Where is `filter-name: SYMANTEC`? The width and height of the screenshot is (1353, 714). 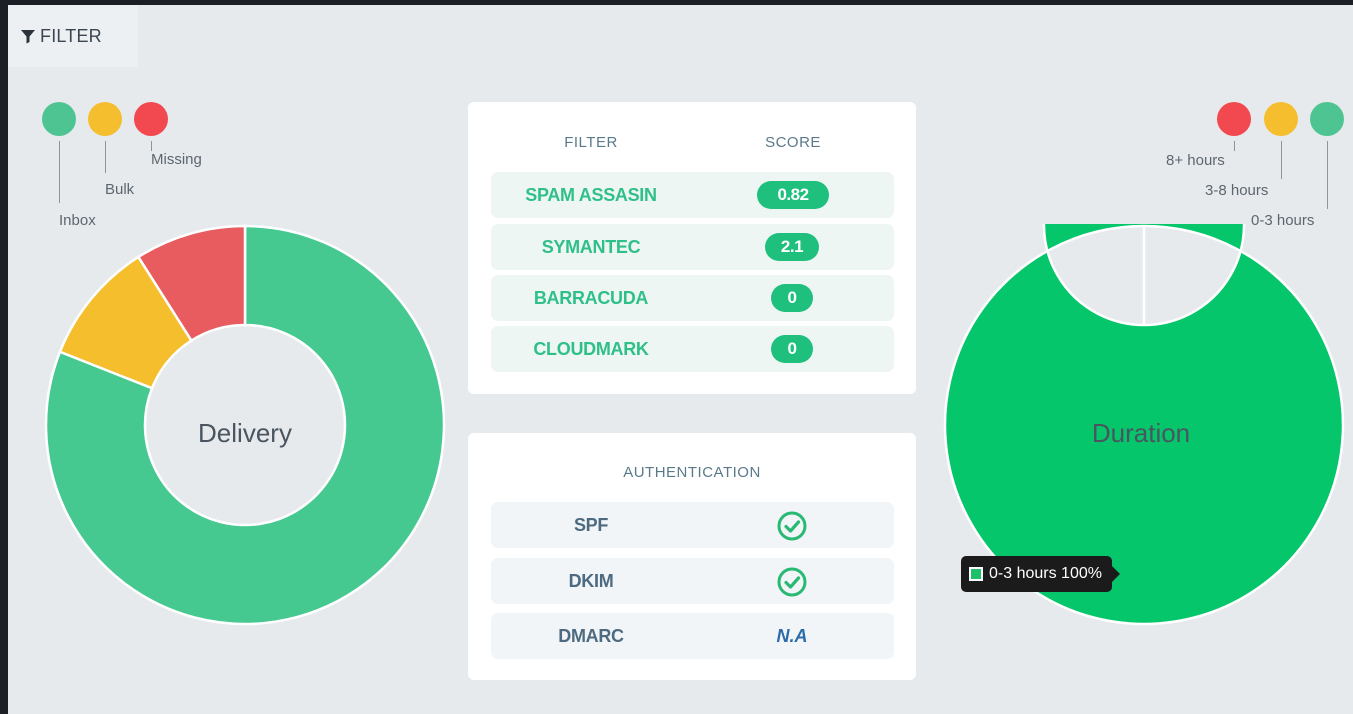 filter-name: SYMANTEC is located at coordinates (591, 247).